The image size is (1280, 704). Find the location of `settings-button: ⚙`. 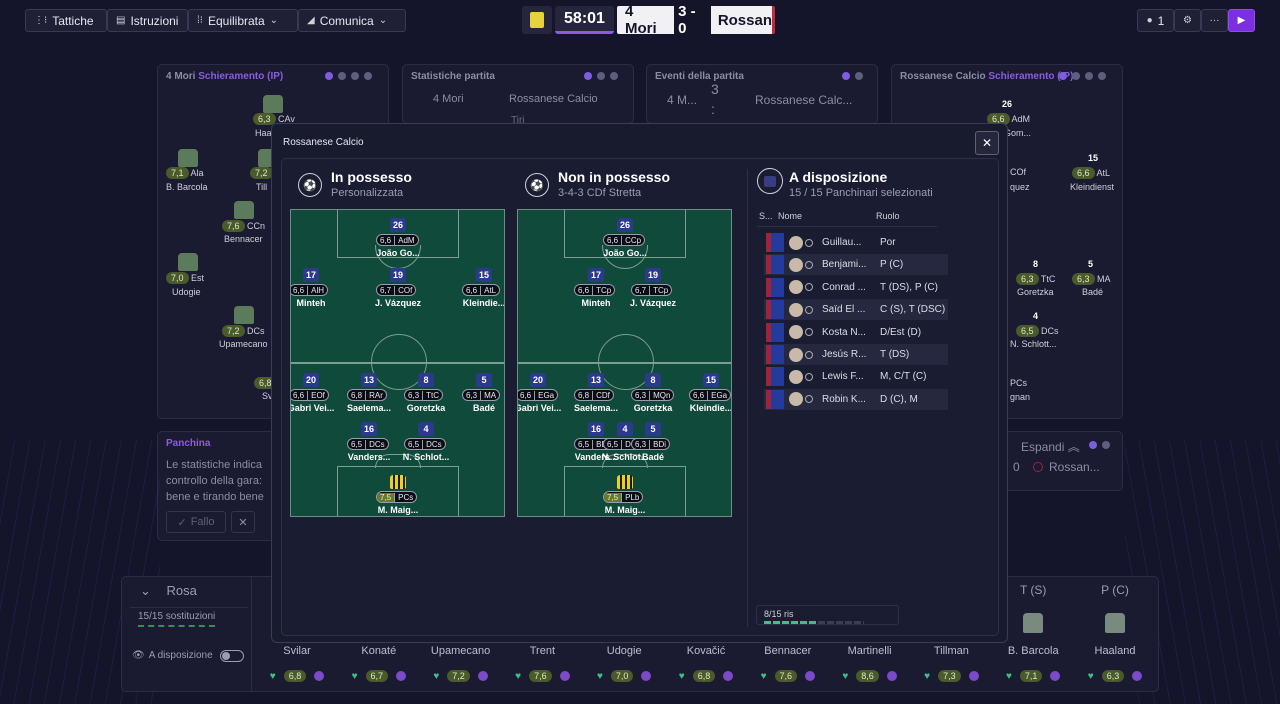

settings-button: ⚙ is located at coordinates (1187, 20).